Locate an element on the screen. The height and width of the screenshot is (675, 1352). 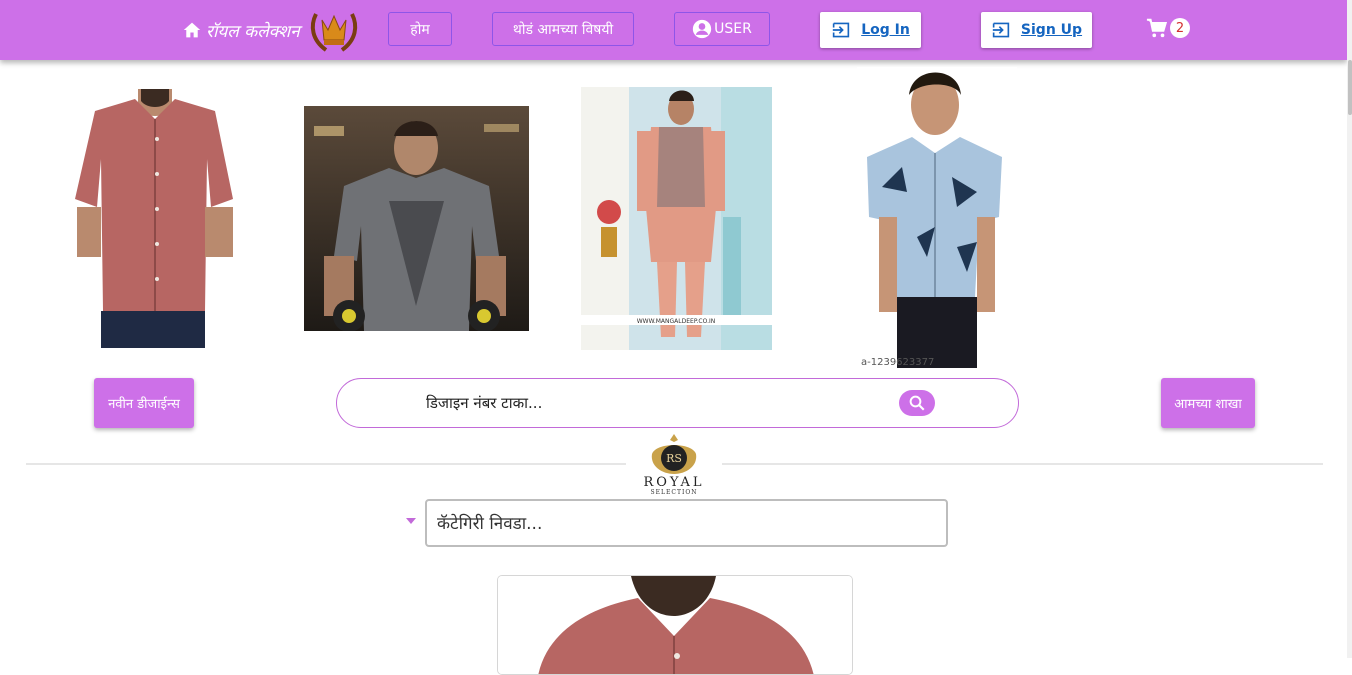
brand-link: रॉयल कलेक्शन is located at coordinates (272, 30).